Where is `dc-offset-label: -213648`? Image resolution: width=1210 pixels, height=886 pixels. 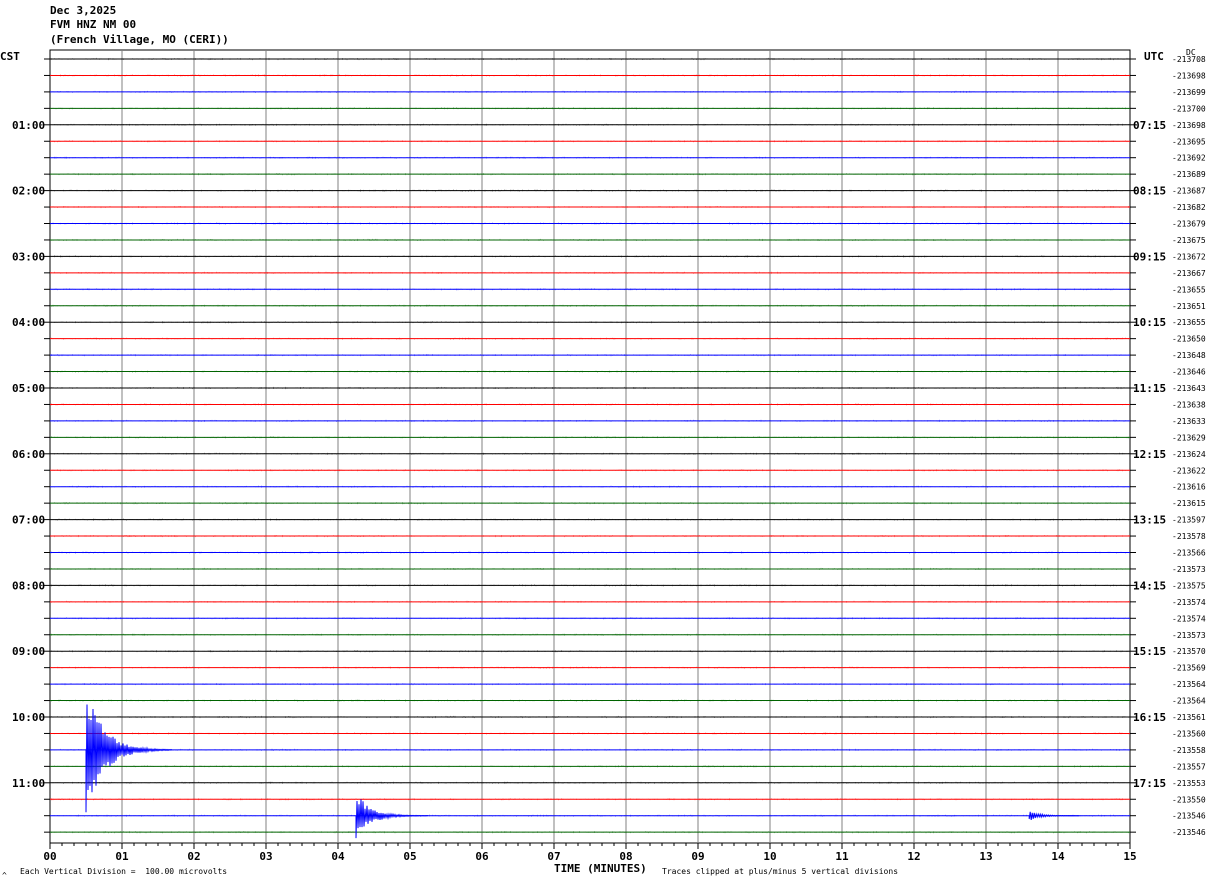
dc-offset-label: -213648 is located at coordinates (1189, 355).